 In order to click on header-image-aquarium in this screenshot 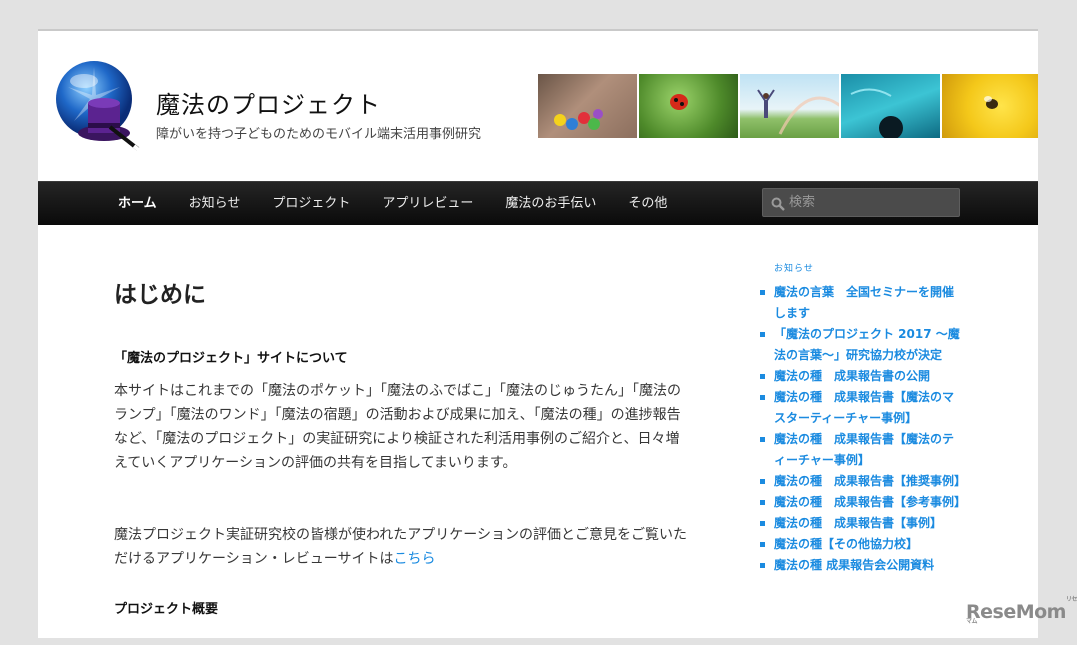, I will do `click(890, 106)`.